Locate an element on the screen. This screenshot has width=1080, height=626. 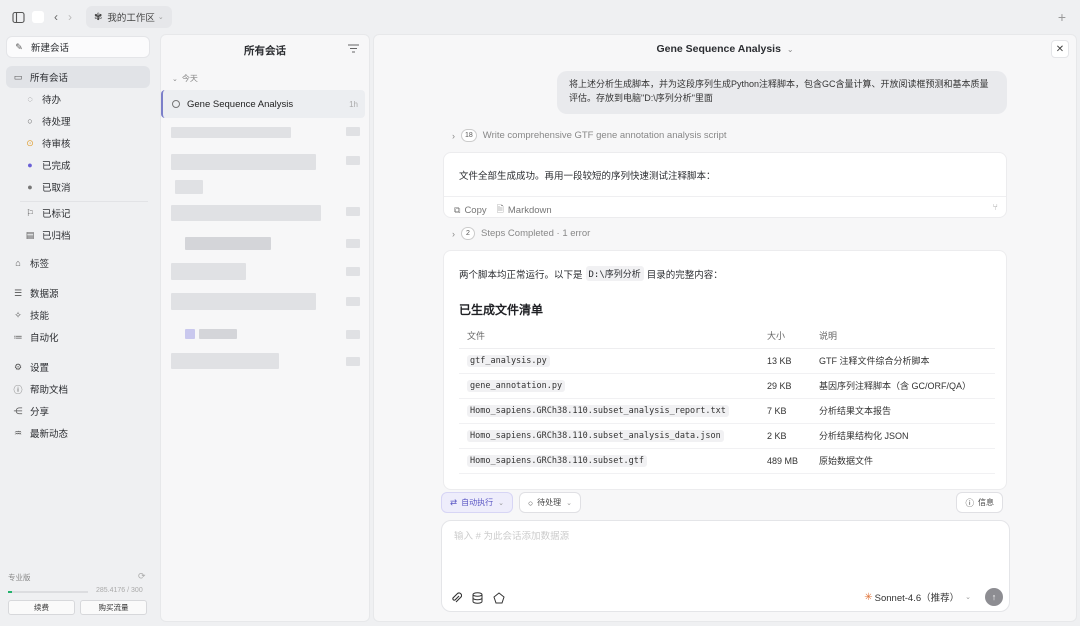
paperclip-icon is located at coordinates (456, 597).